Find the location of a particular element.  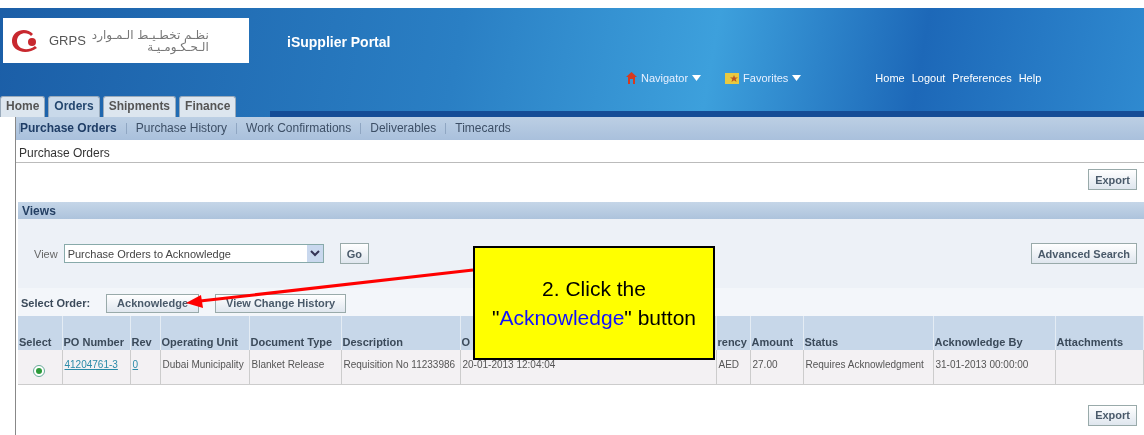

column-header: Select is located at coordinates (35, 342).